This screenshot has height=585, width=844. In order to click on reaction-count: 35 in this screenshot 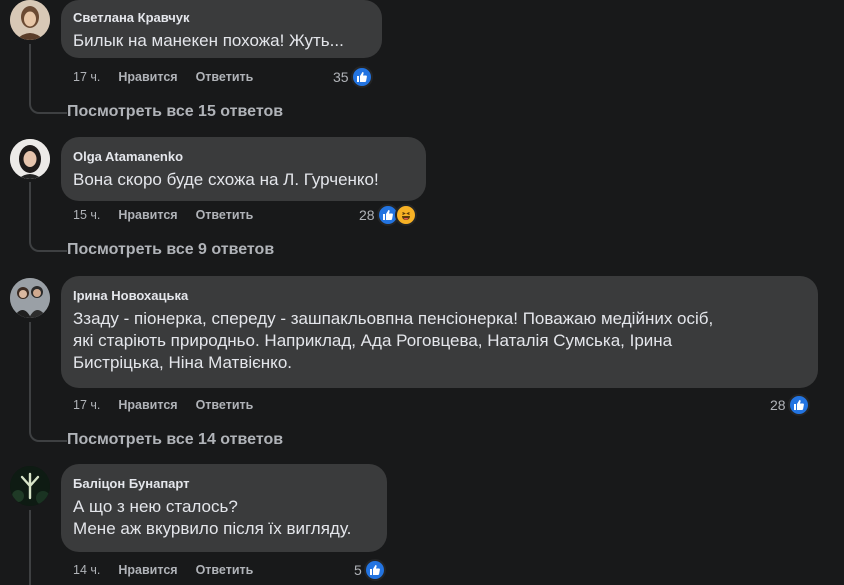, I will do `click(341, 77)`.